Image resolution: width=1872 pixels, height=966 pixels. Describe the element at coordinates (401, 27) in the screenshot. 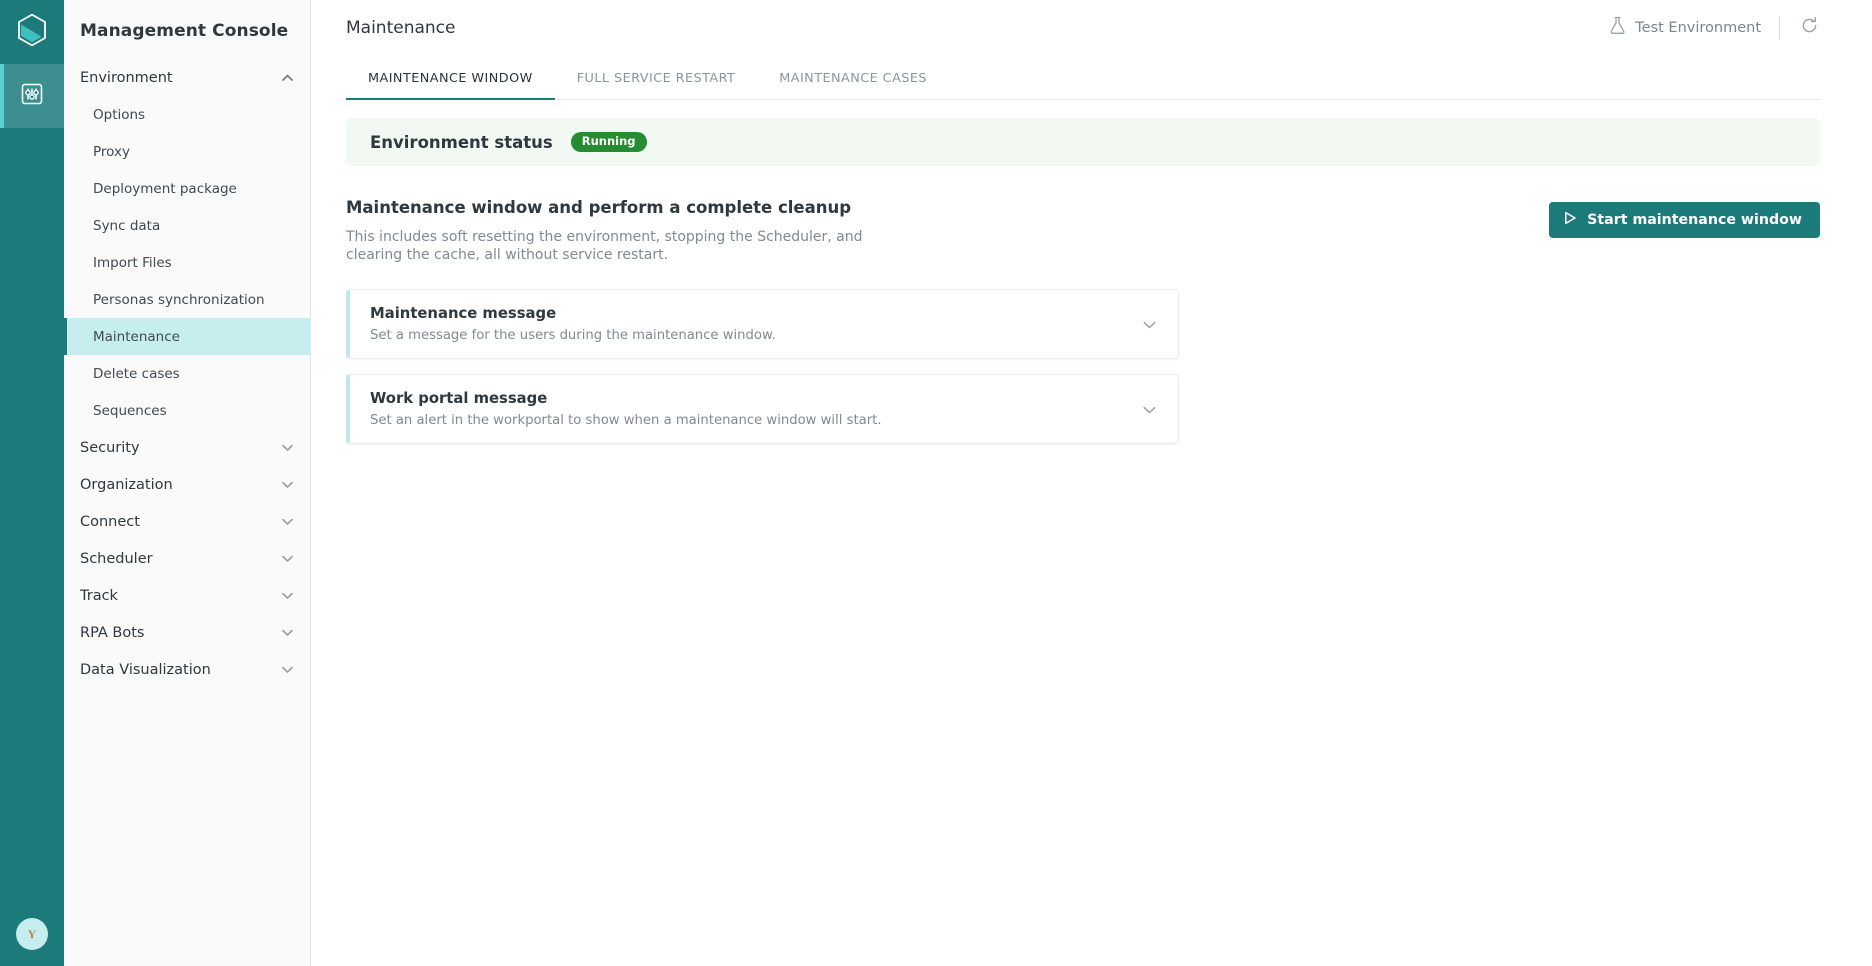

I see `page-title: Maintenance` at that location.